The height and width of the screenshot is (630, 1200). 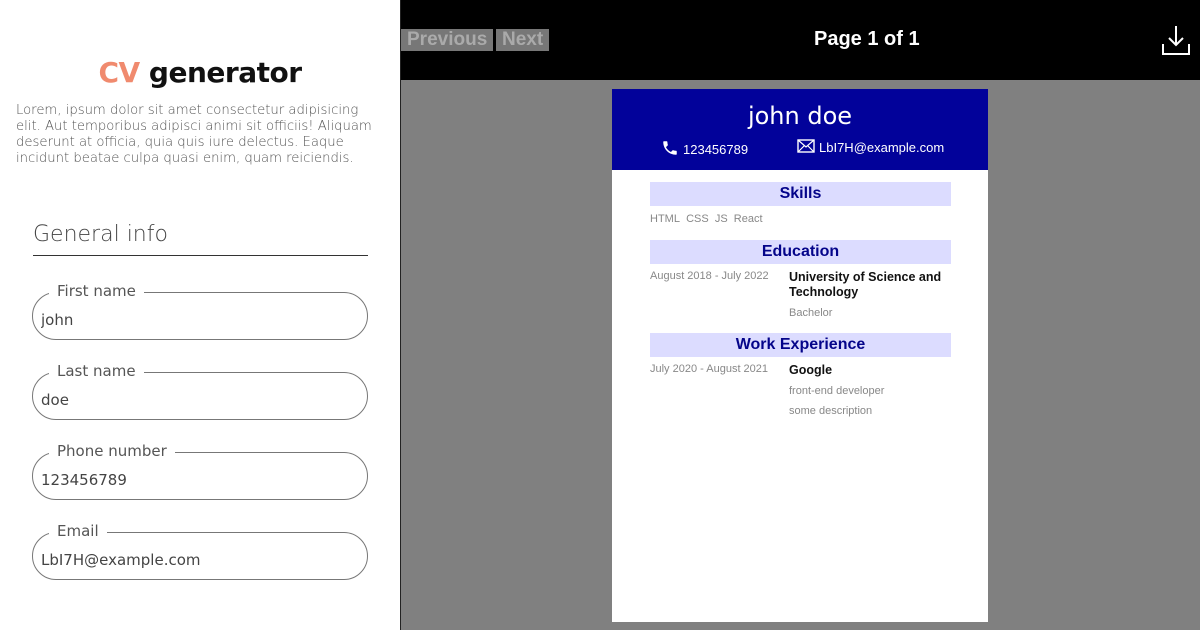 What do you see at coordinates (220, 72) in the screenshot?
I see `app-title-rest: generator` at bounding box center [220, 72].